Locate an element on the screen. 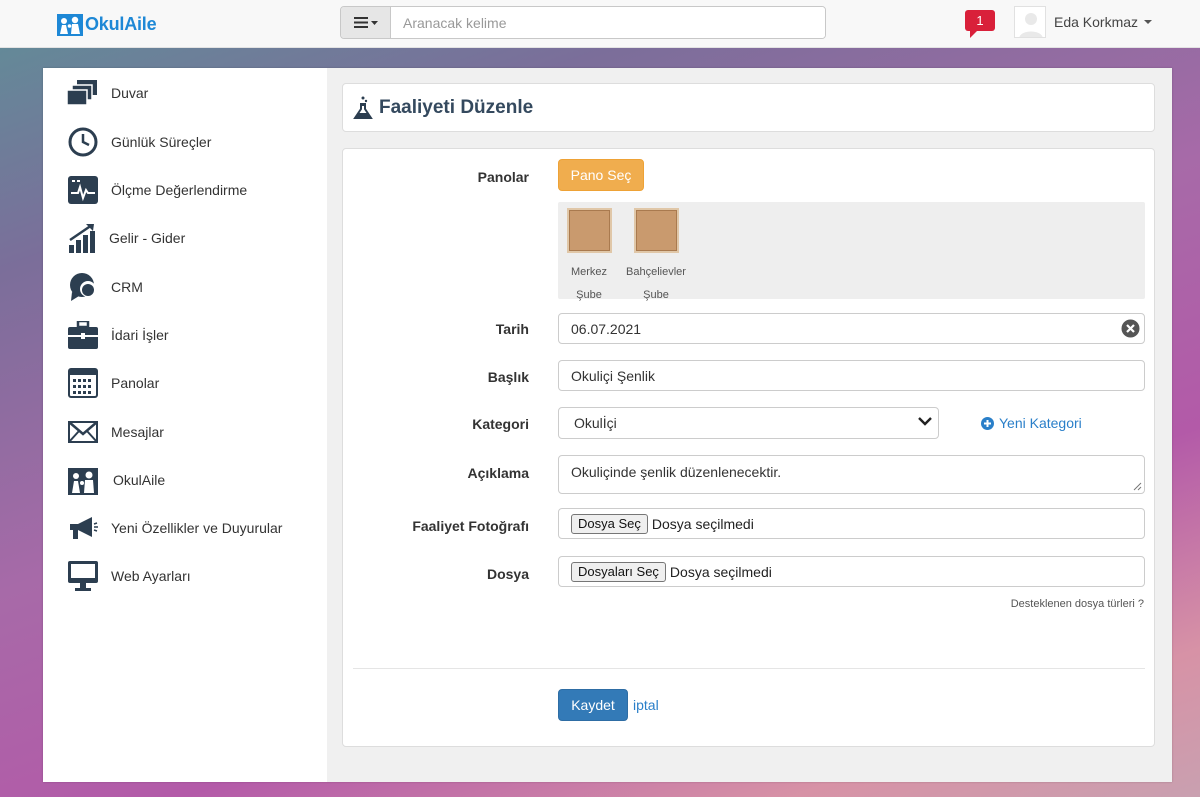 The height and width of the screenshot is (797, 1200). logo-text: OkulAile is located at coordinates (121, 23).